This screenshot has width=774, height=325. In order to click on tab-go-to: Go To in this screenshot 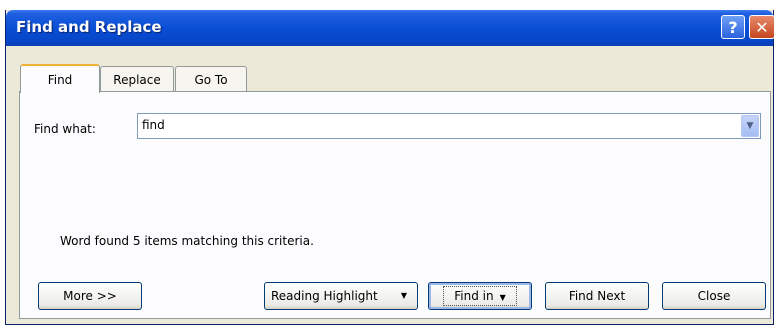, I will do `click(211, 79)`.